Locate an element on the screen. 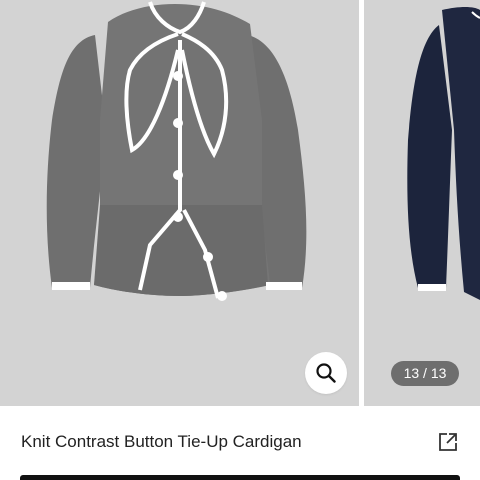 Image resolution: width=480 pixels, height=480 pixels. search-icon is located at coordinates (326, 373).